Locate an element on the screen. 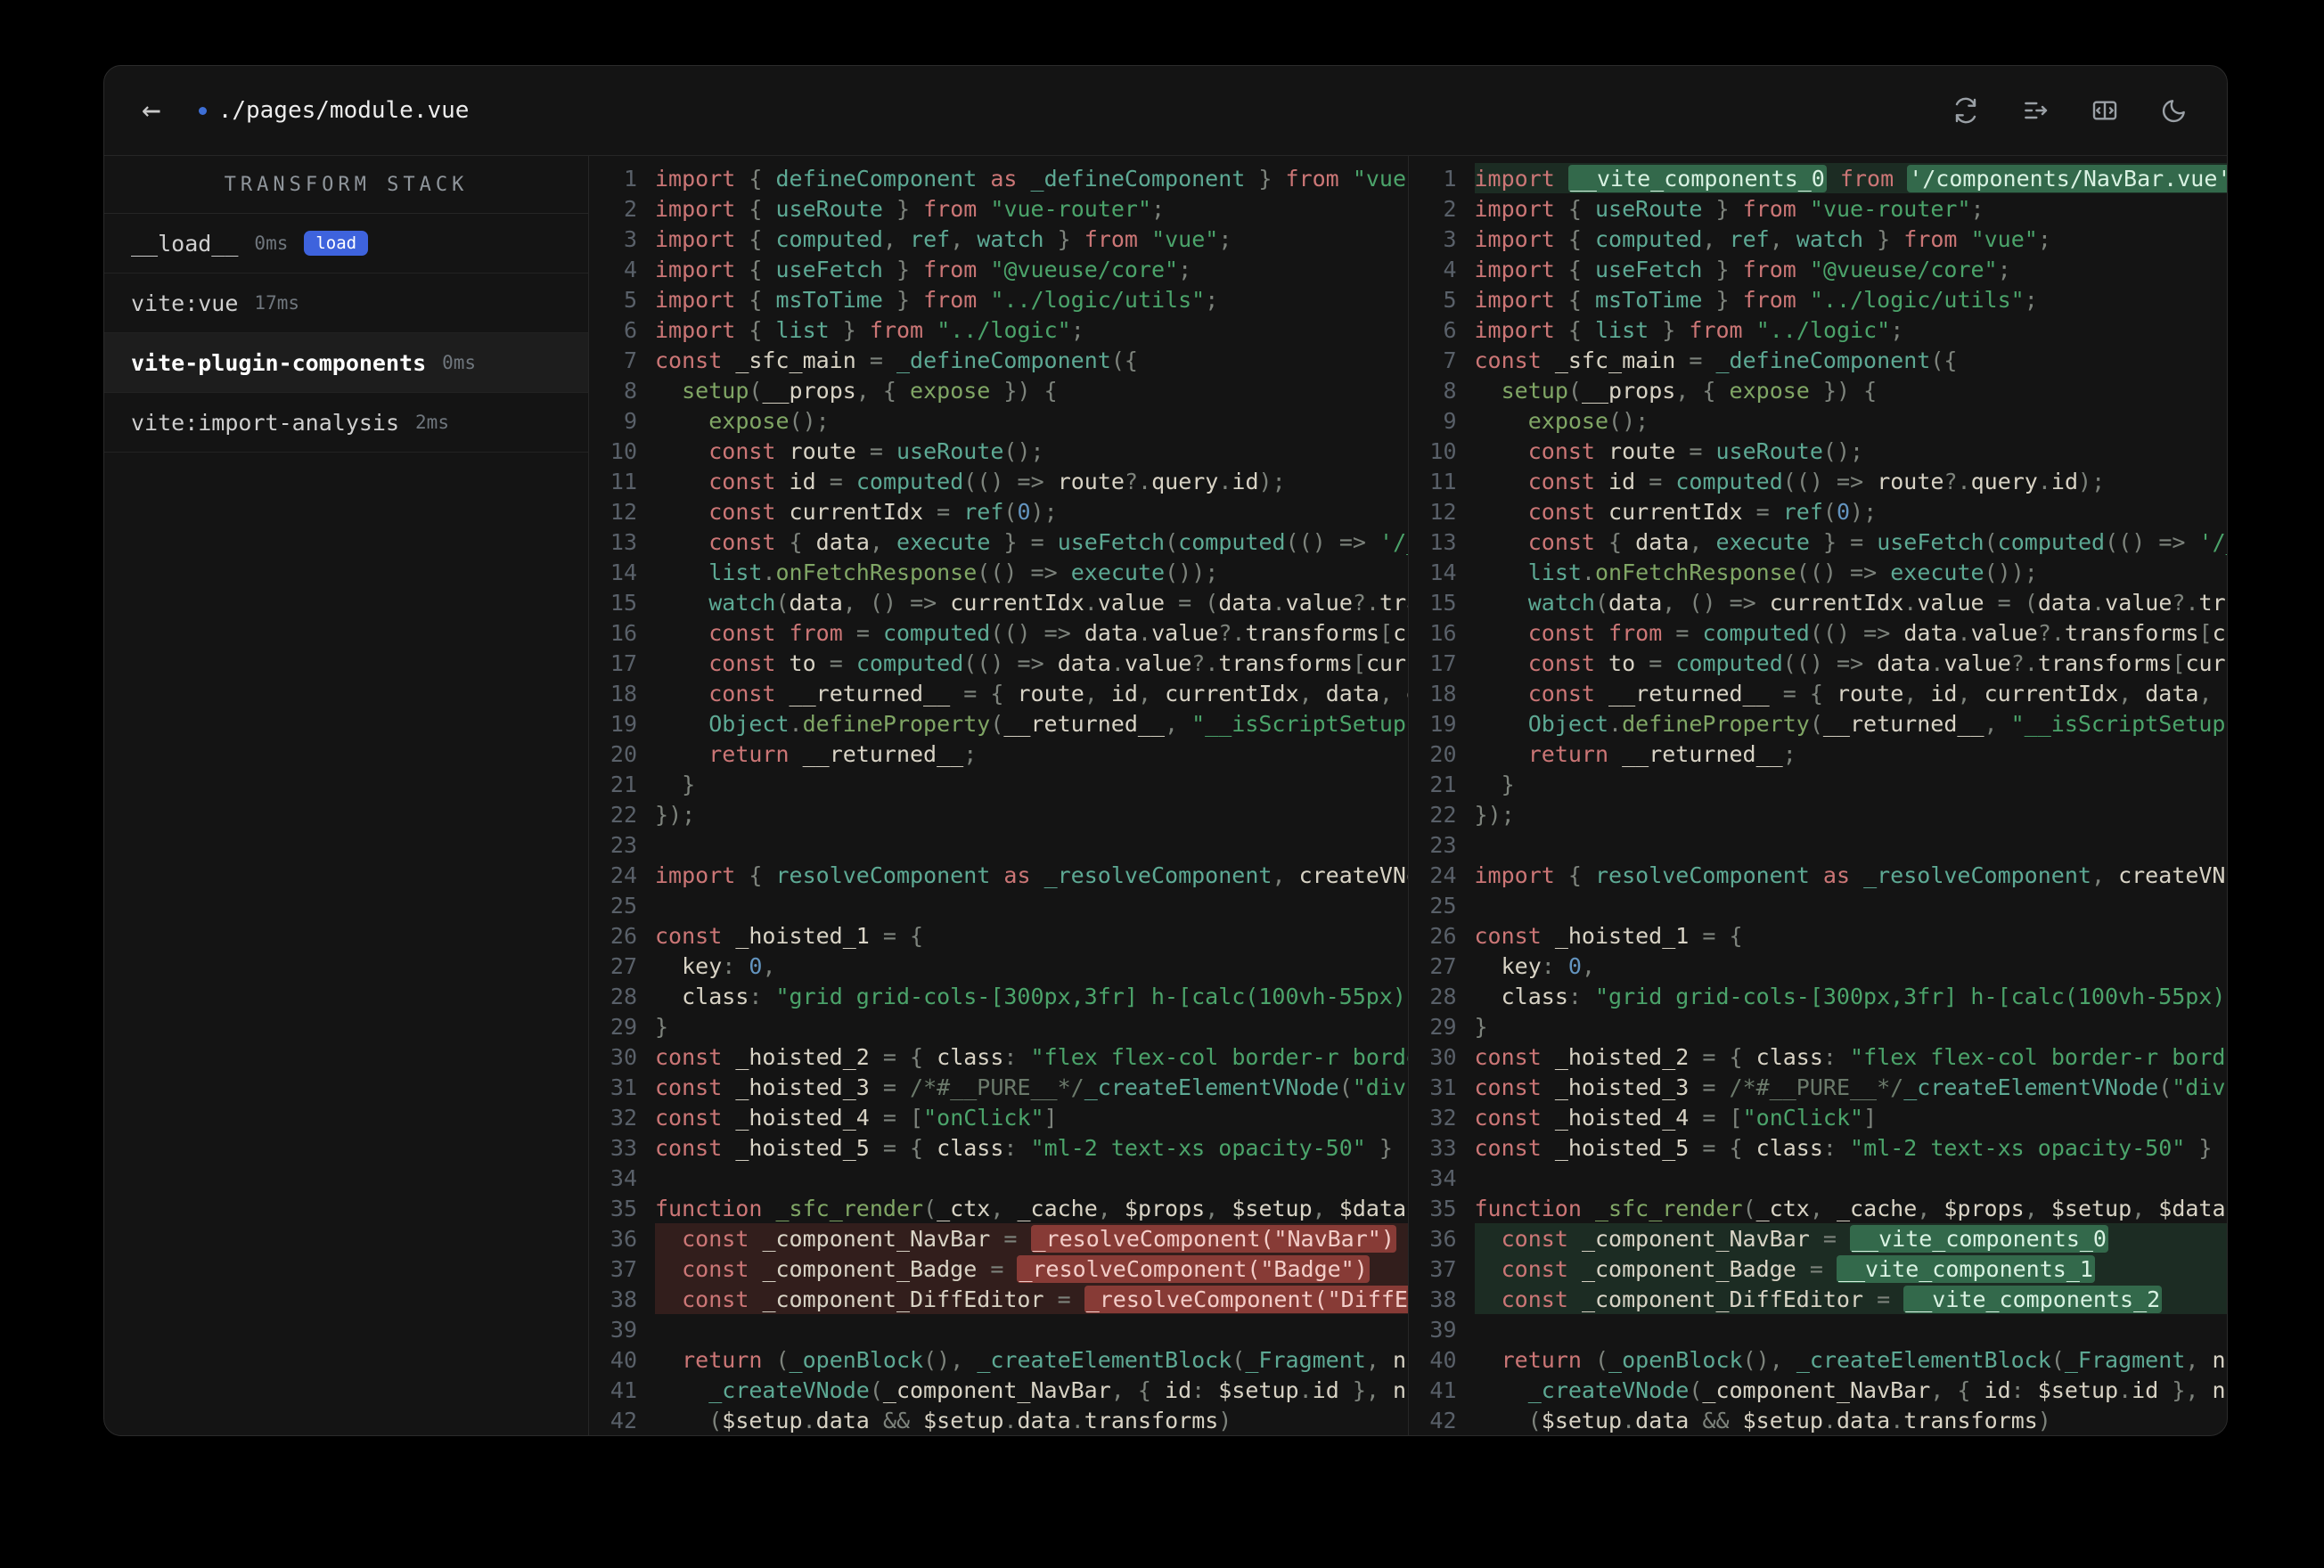  transform-stack-item-vite-import-analysis: vite:import-analysis 2ms is located at coordinates (346, 423).